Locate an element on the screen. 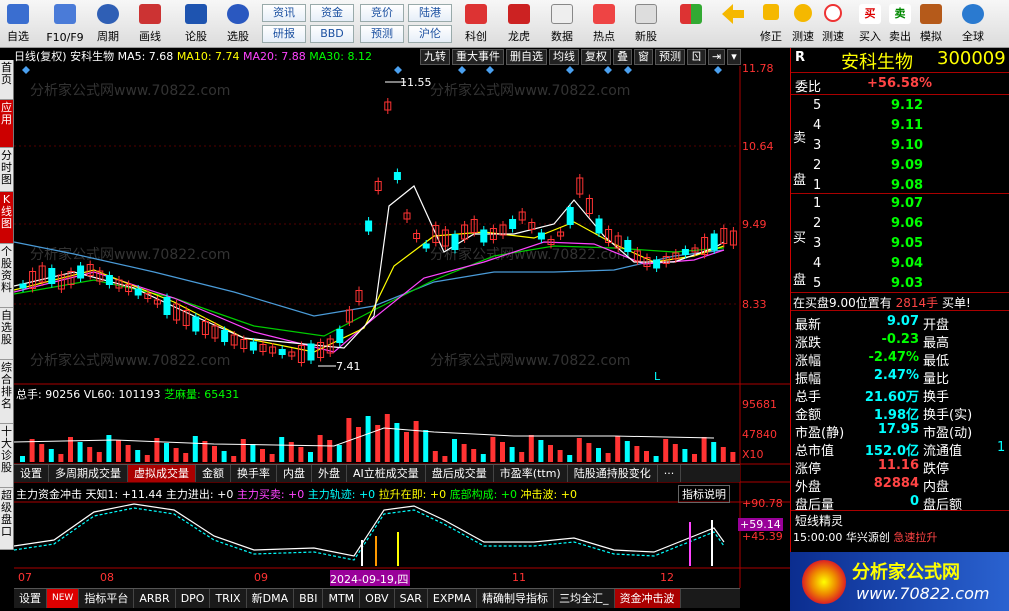 Image resolution: width=1009 pixels, height=611 pixels. btn-remove-watch: 删自选 is located at coordinates (526, 57).